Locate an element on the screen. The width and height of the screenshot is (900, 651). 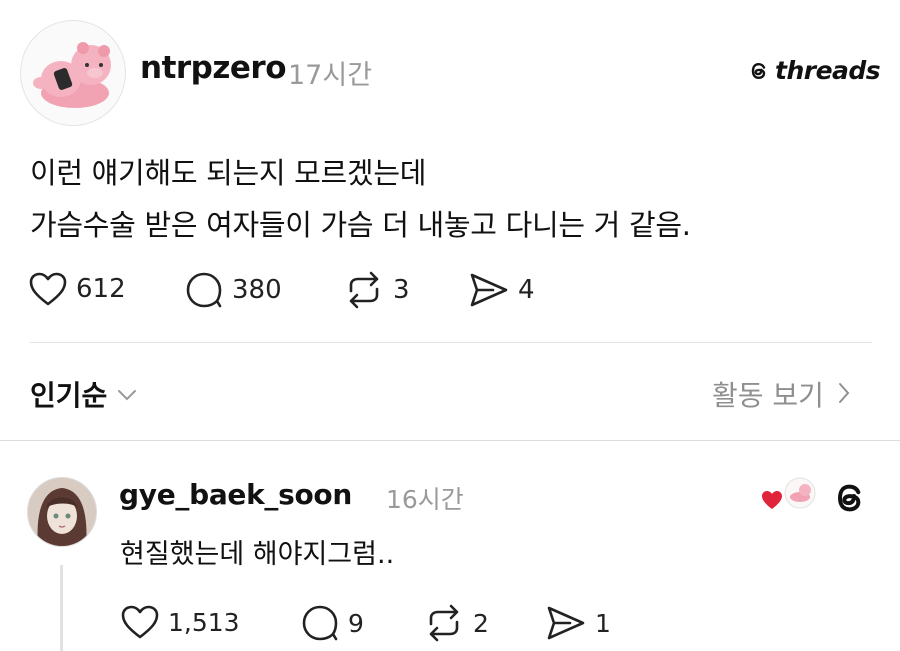
section-divider is located at coordinates (450, 440).